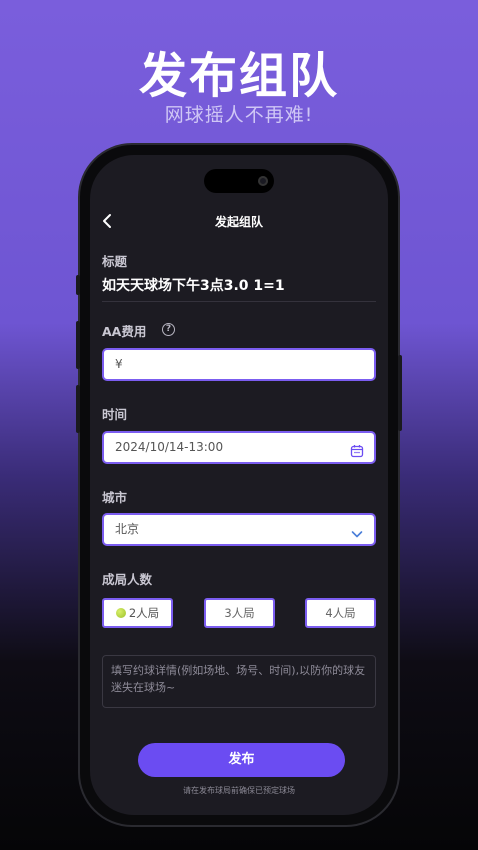  What do you see at coordinates (400, 393) in the screenshot?
I see `power-button` at bounding box center [400, 393].